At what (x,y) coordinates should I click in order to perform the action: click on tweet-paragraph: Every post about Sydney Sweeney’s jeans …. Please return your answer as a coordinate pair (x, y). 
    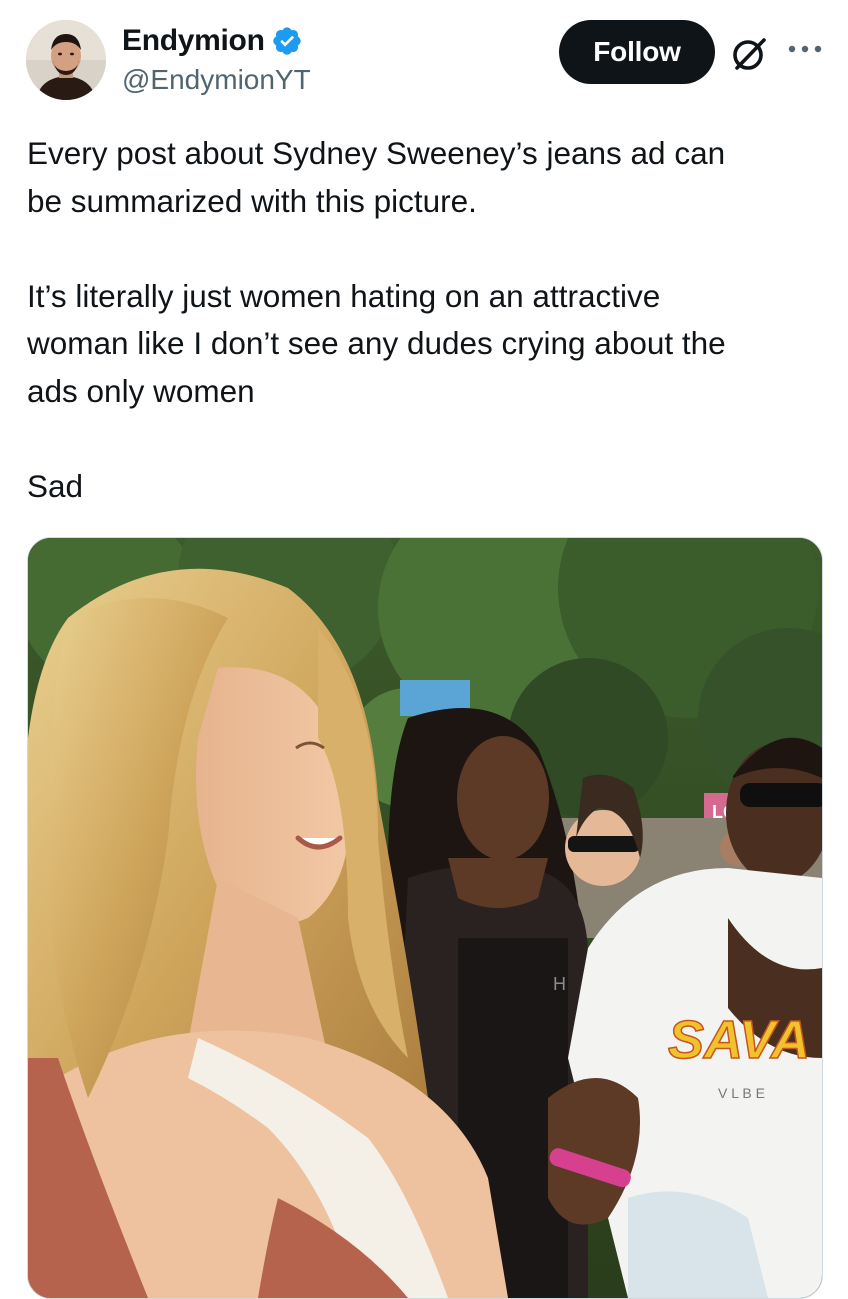
    Looking at the image, I should click on (376, 177).